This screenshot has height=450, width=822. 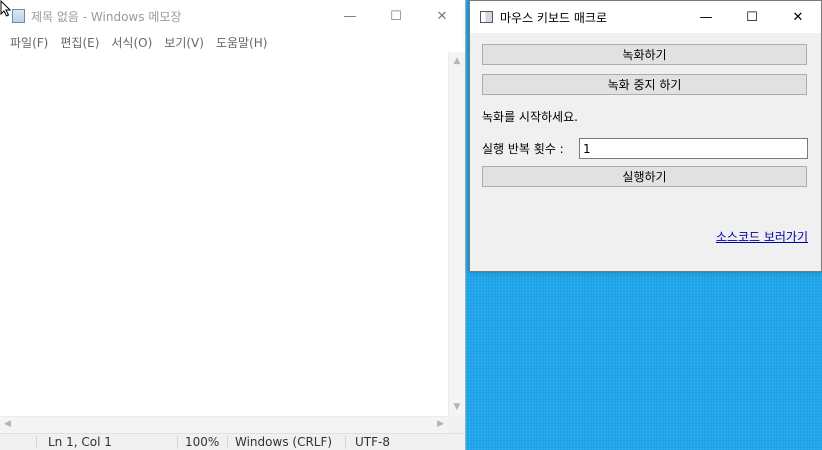 What do you see at coordinates (645, 17) in the screenshot?
I see `macro-titlebar: 마우스 키보드 매크로 — ☐ ✕` at bounding box center [645, 17].